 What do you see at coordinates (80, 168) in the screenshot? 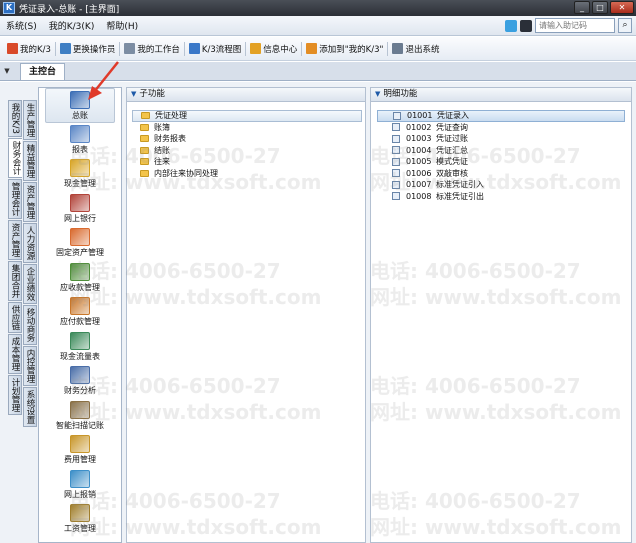
I see `cash-management-icon` at bounding box center [80, 168].